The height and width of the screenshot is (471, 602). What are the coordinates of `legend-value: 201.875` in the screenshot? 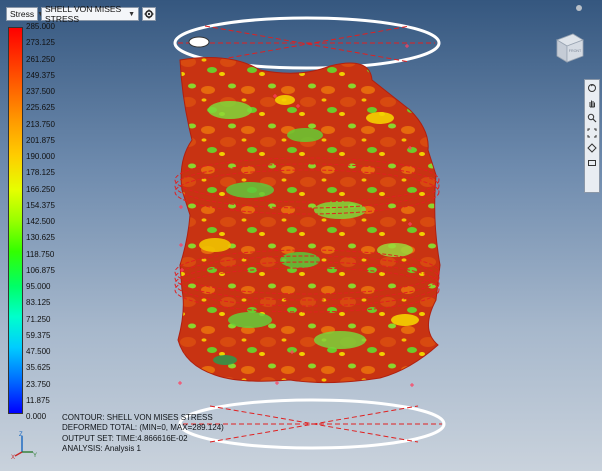 It's located at (40, 140).